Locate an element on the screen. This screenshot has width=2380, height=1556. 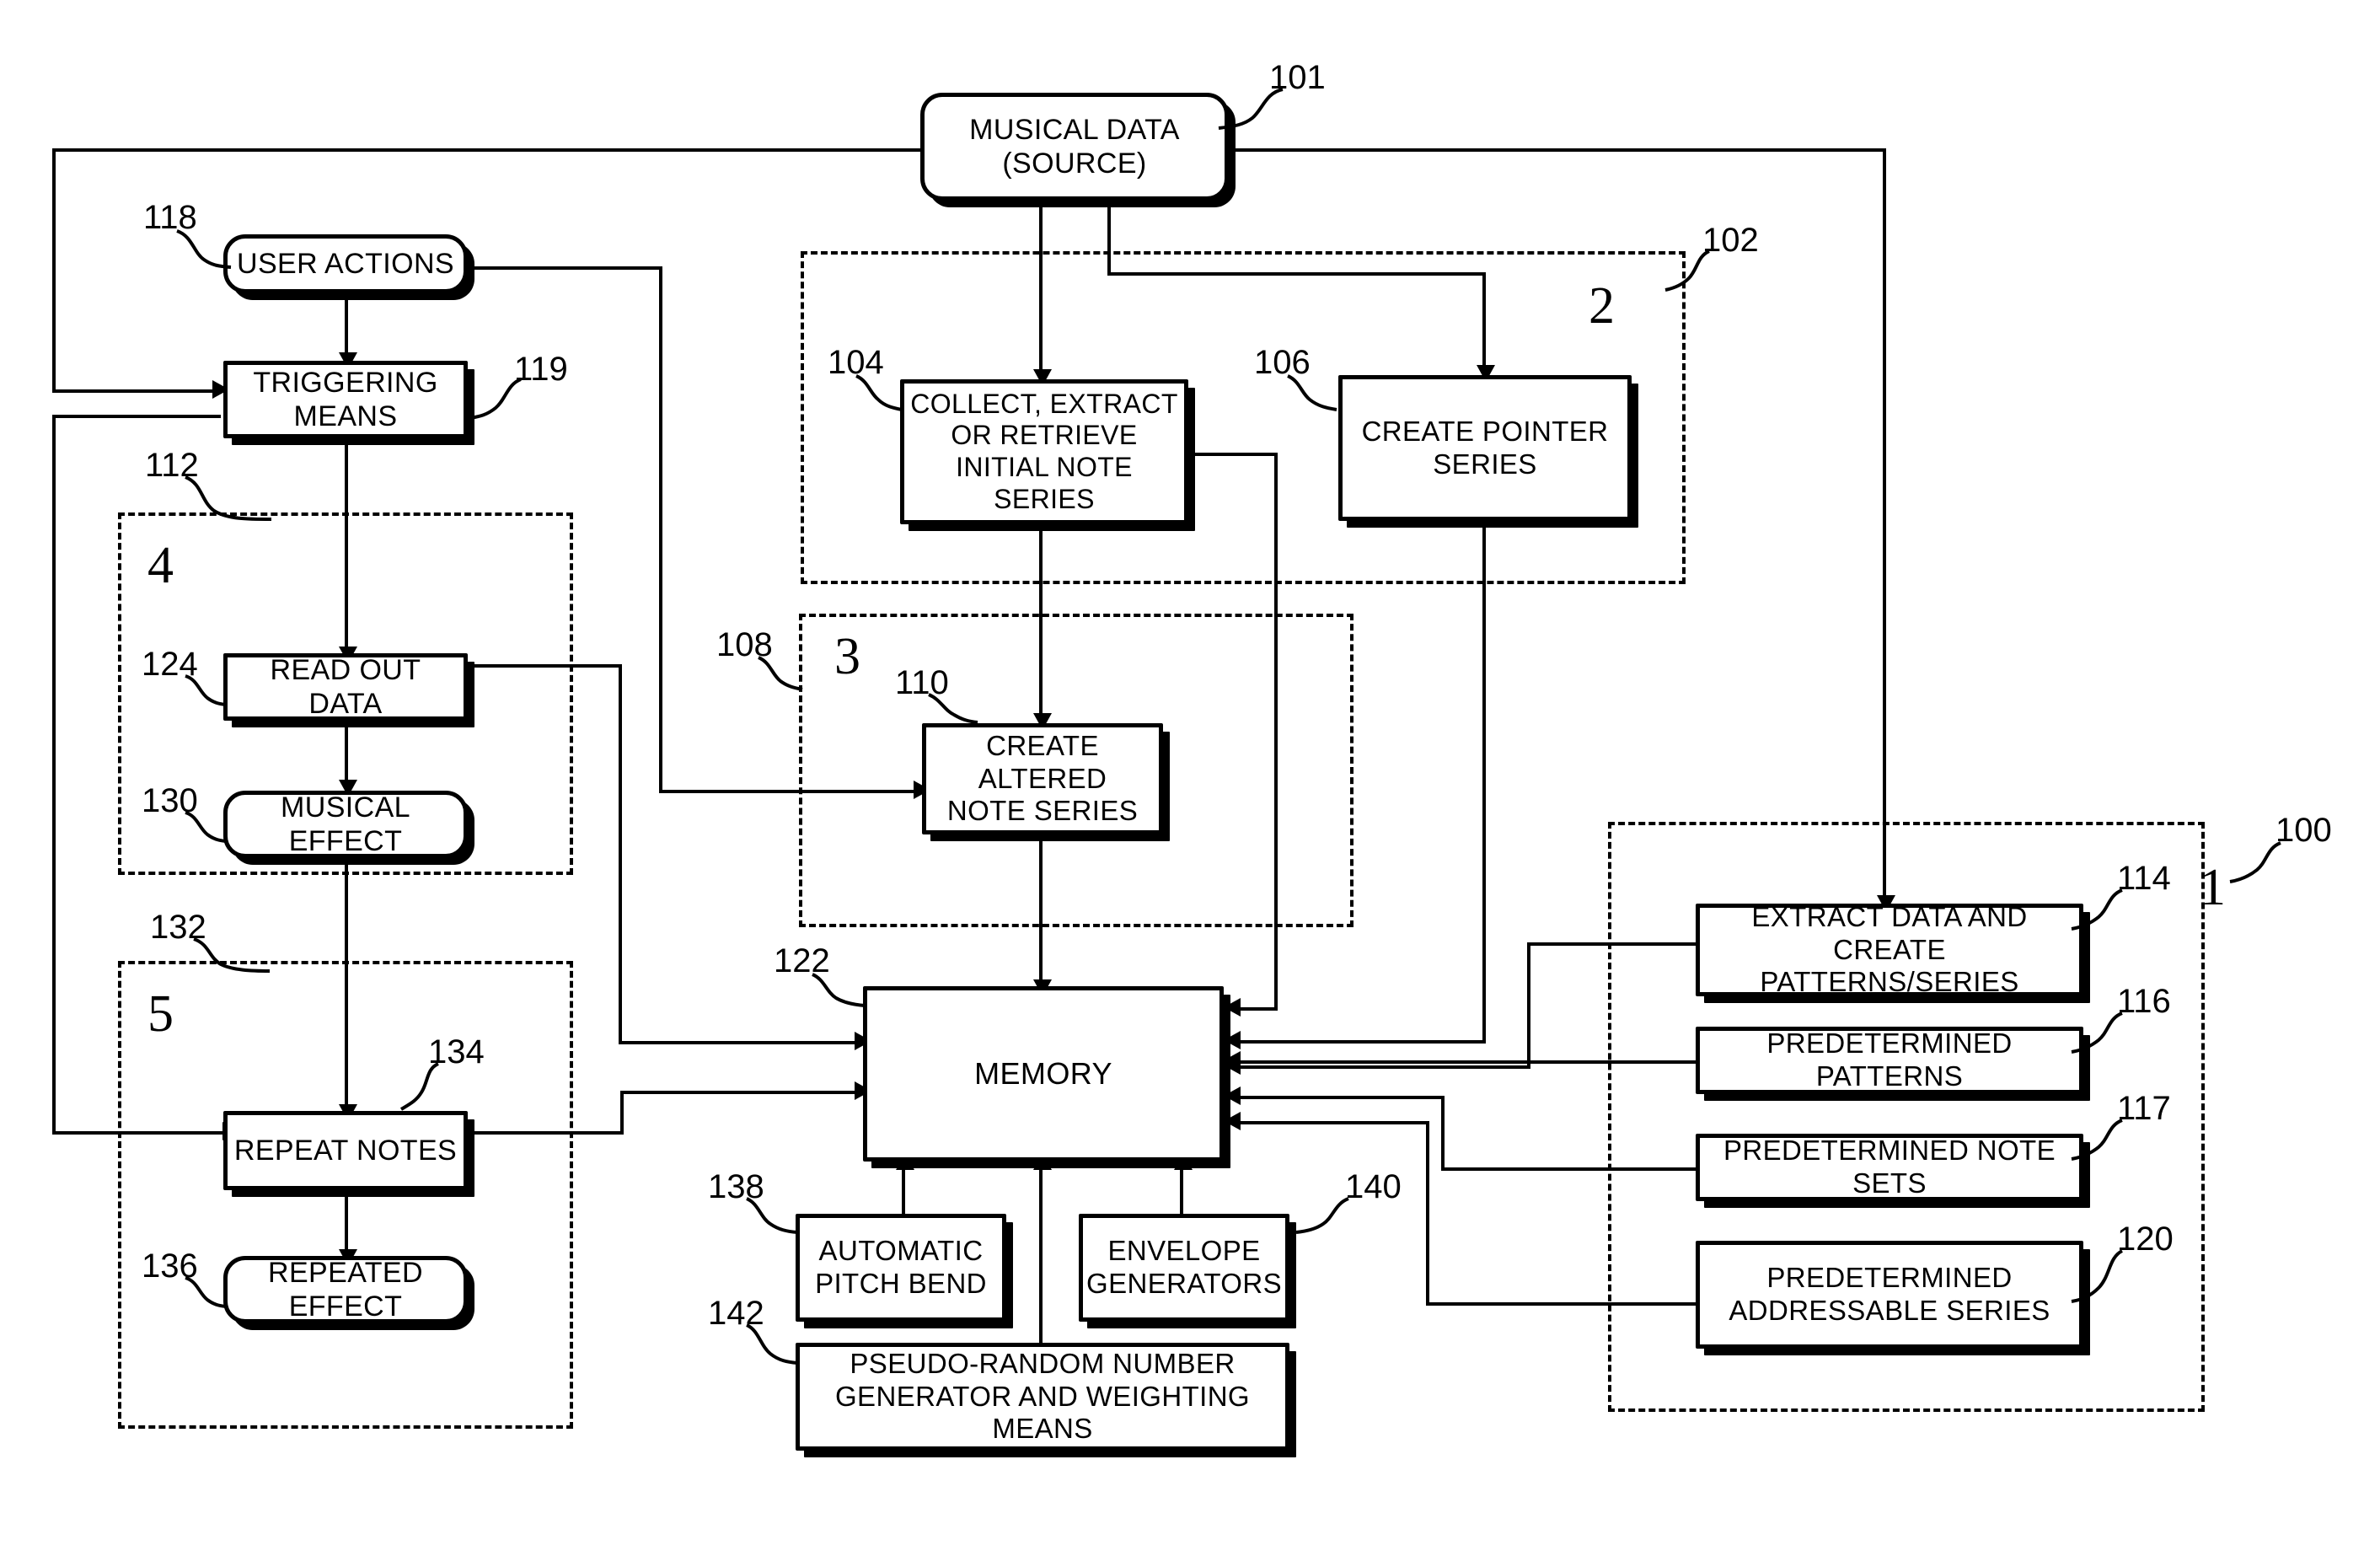
wire-useractions-to-altered is located at coordinates (790, 791).